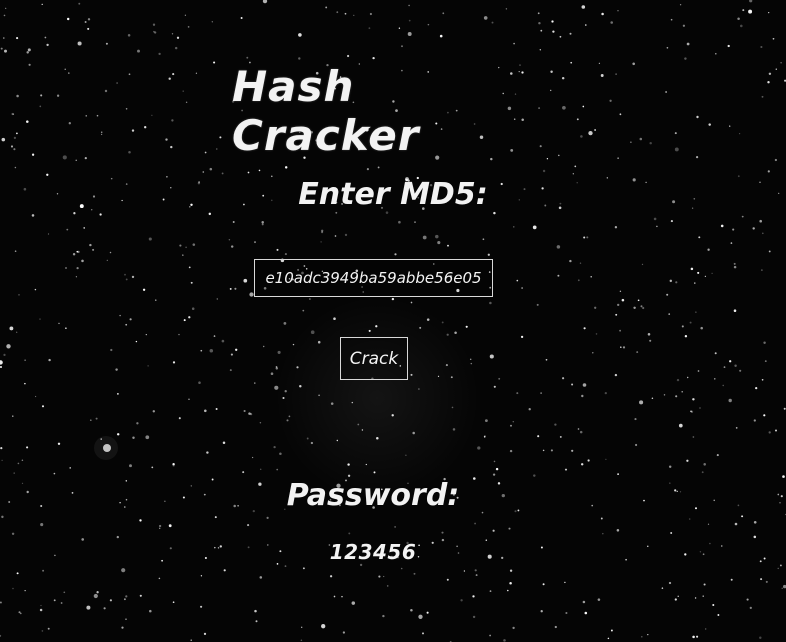 Image resolution: width=786 pixels, height=642 pixels. I want to click on page-title: Hash Cracker, so click(326, 111).